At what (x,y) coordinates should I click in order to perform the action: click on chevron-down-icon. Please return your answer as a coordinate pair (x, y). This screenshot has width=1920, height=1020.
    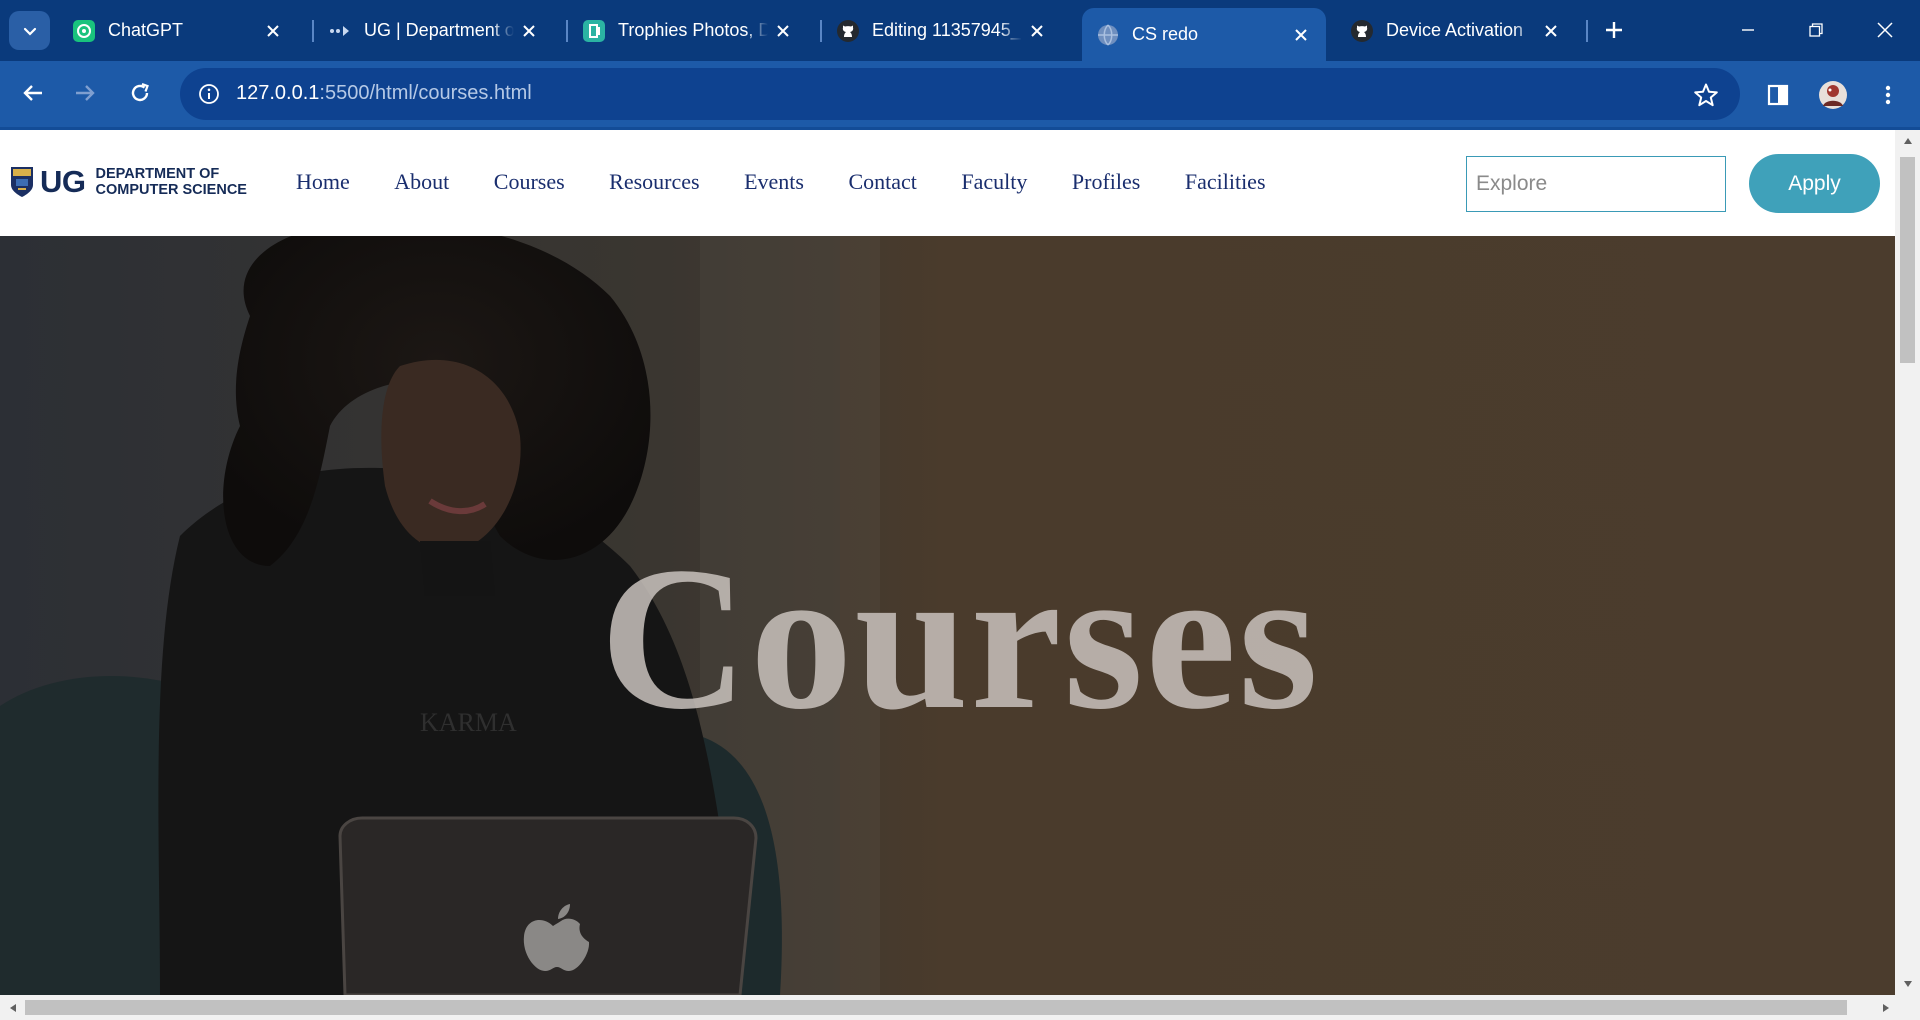
    Looking at the image, I should click on (29, 31).